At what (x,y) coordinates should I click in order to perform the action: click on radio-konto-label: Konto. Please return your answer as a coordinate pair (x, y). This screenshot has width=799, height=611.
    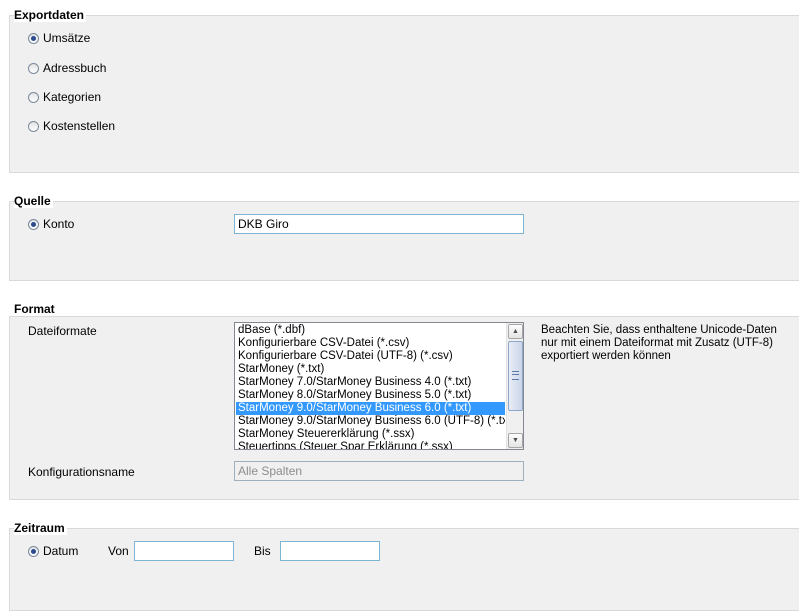
    Looking at the image, I should click on (59, 224).